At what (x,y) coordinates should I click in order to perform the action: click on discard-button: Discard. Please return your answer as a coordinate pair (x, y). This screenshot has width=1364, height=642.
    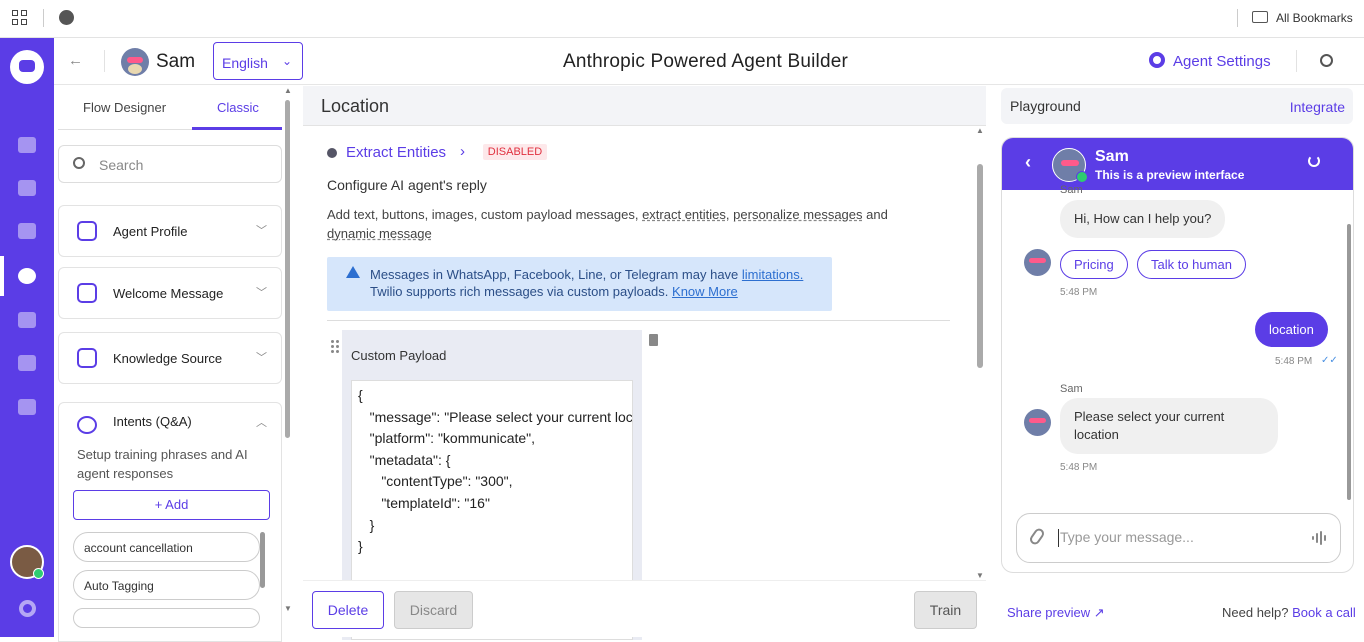
    Looking at the image, I should click on (433, 610).